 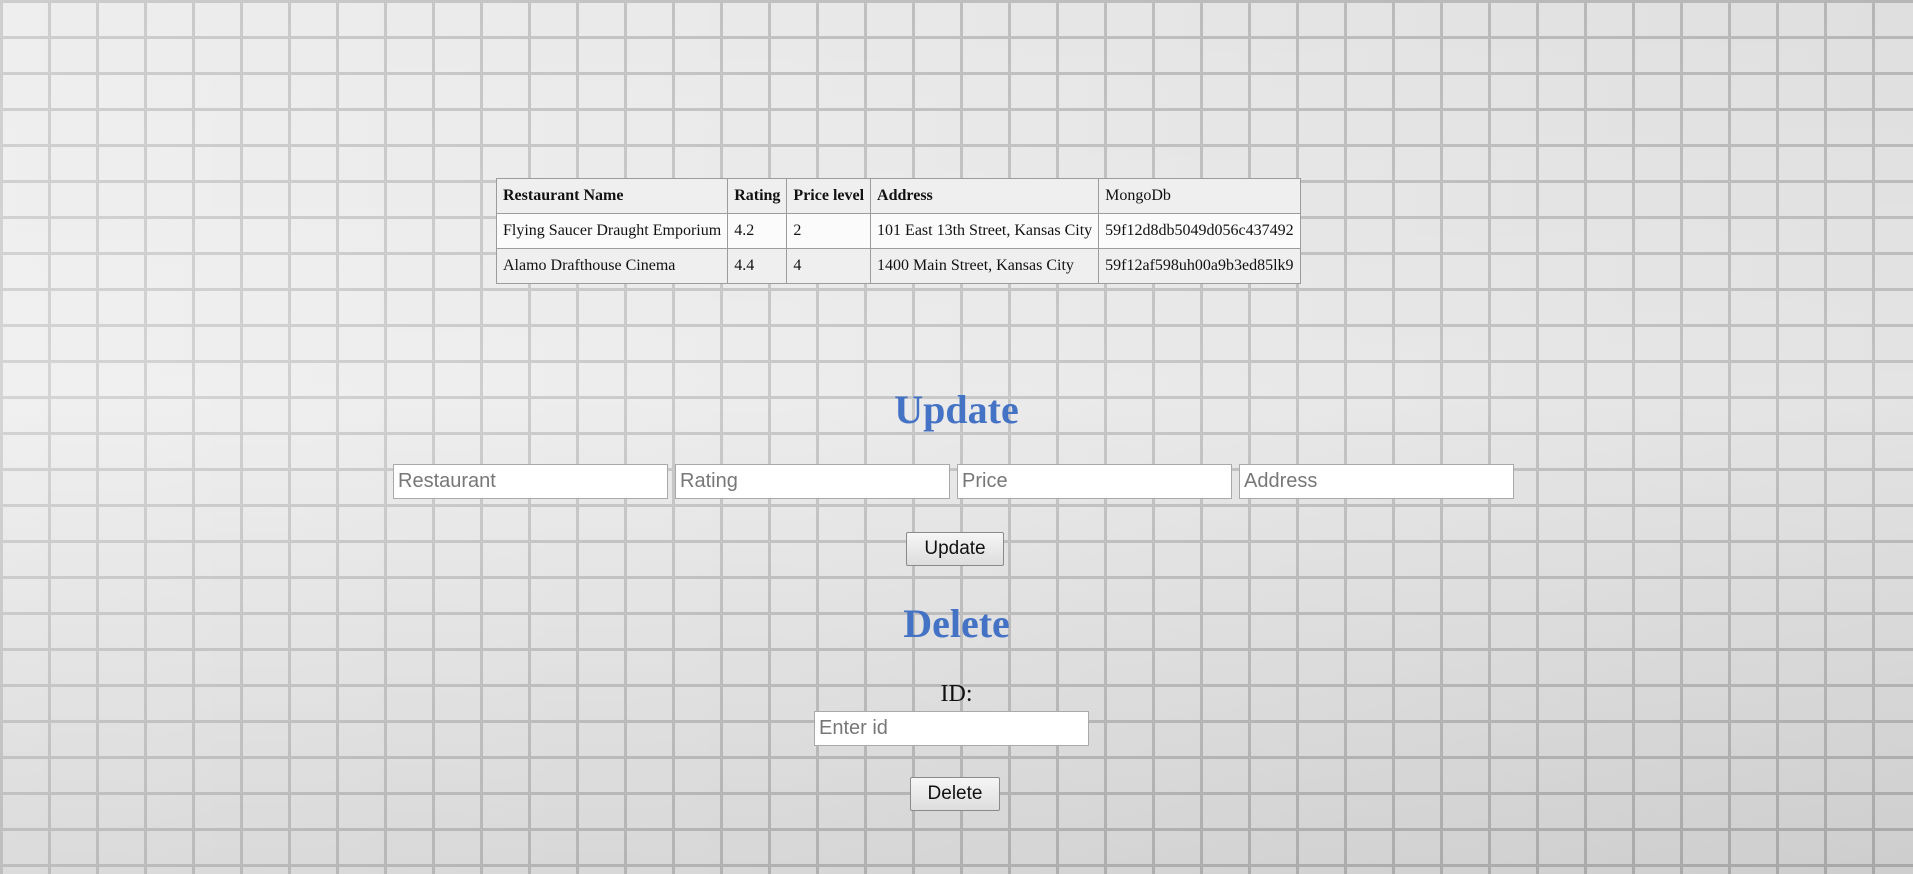 What do you see at coordinates (1199, 231) in the screenshot?
I see `cell-mongodb-id: 59f12d8db5049d056c437492` at bounding box center [1199, 231].